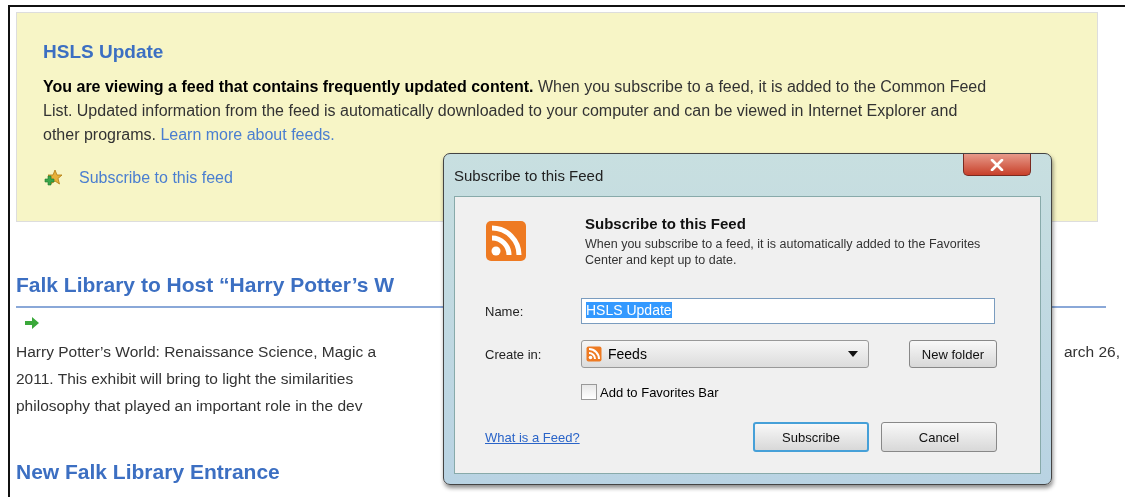  What do you see at coordinates (32, 323) in the screenshot?
I see `arrow-right-icon` at bounding box center [32, 323].